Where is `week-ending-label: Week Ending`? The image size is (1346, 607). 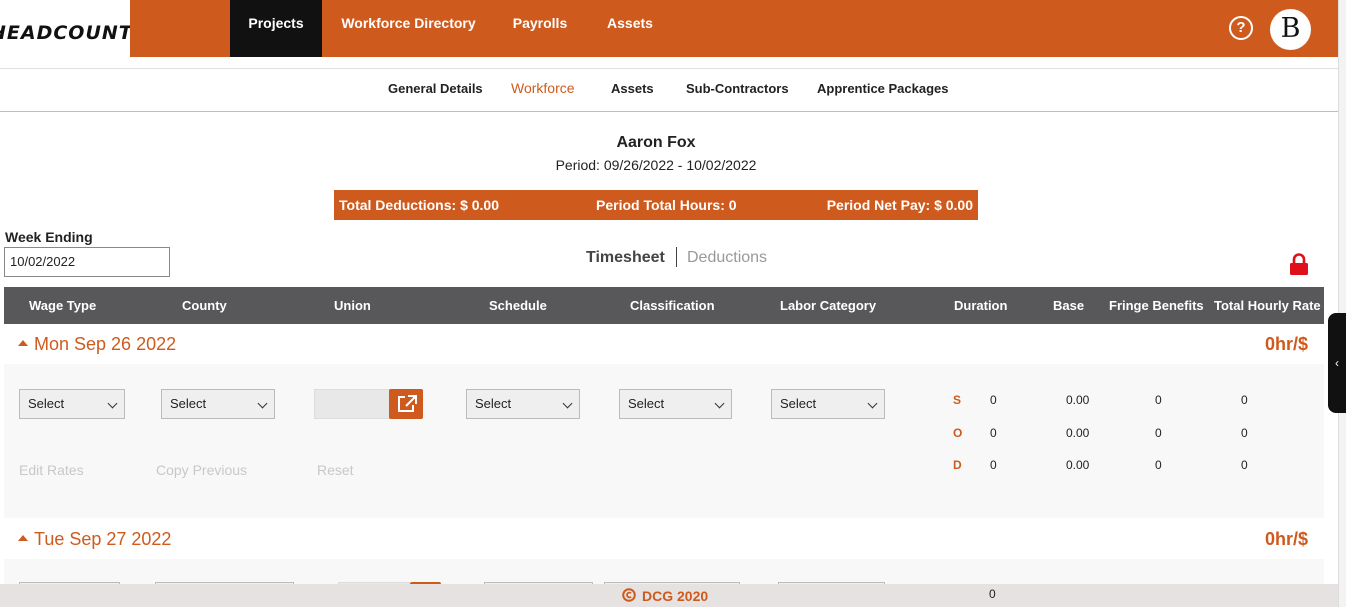
week-ending-label: Week Ending is located at coordinates (49, 237).